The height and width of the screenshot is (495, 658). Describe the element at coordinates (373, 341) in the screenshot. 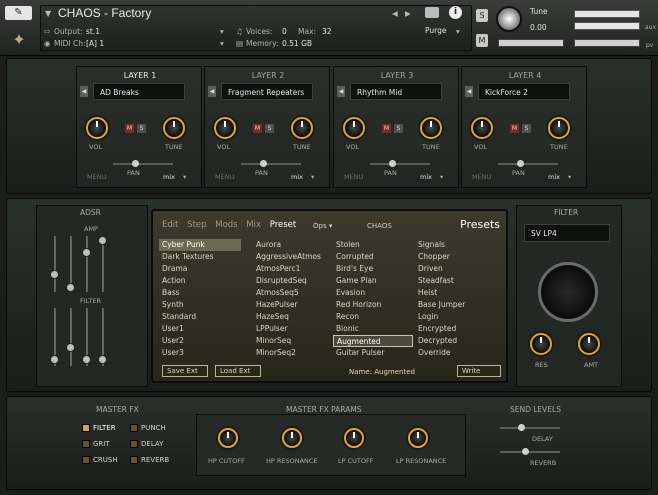

I see `list-item-selected: Augmented` at that location.